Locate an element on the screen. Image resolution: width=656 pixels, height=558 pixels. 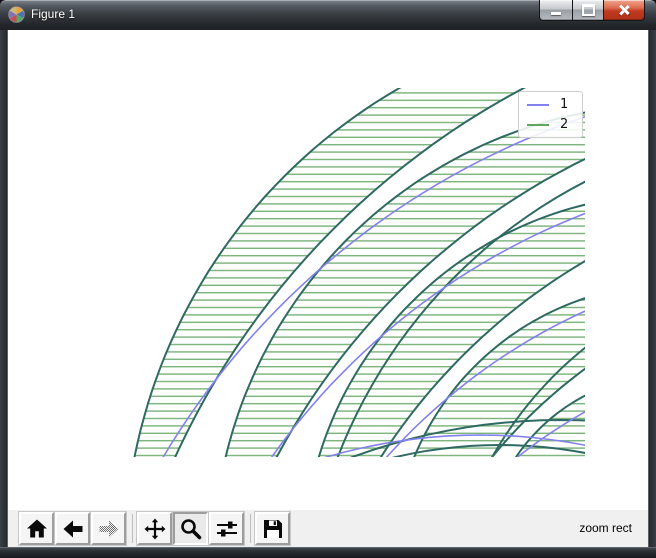
save-floppy-icon is located at coordinates (272, 528).